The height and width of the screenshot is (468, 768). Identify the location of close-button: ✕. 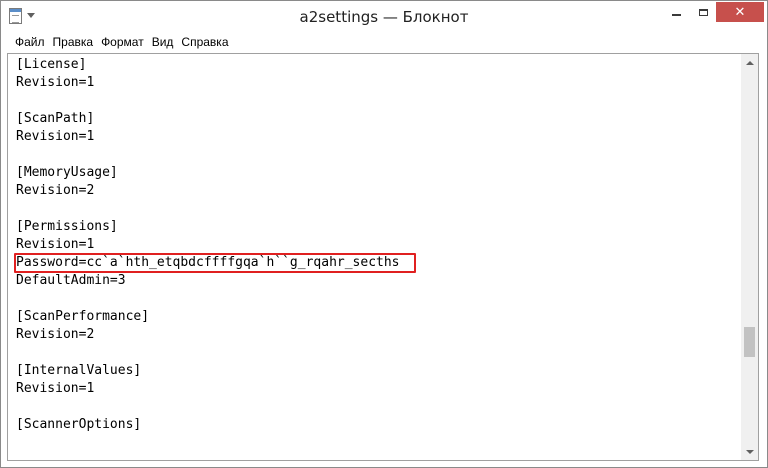
(740, 12).